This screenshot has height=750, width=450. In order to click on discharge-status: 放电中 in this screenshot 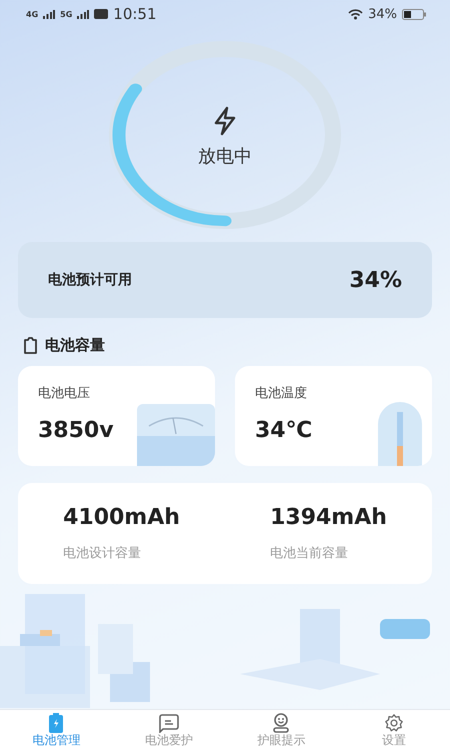, I will do `click(225, 156)`.